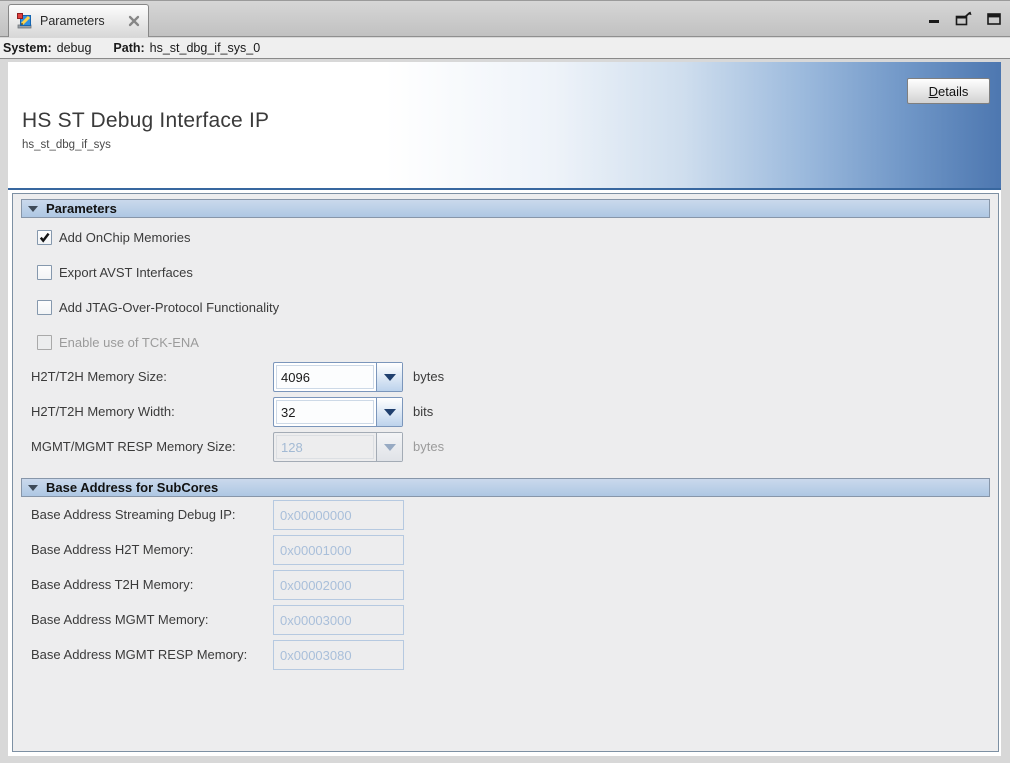  Describe the element at coordinates (505, 585) in the screenshot. I see `param-row: Base Address T2H Memory:` at that location.